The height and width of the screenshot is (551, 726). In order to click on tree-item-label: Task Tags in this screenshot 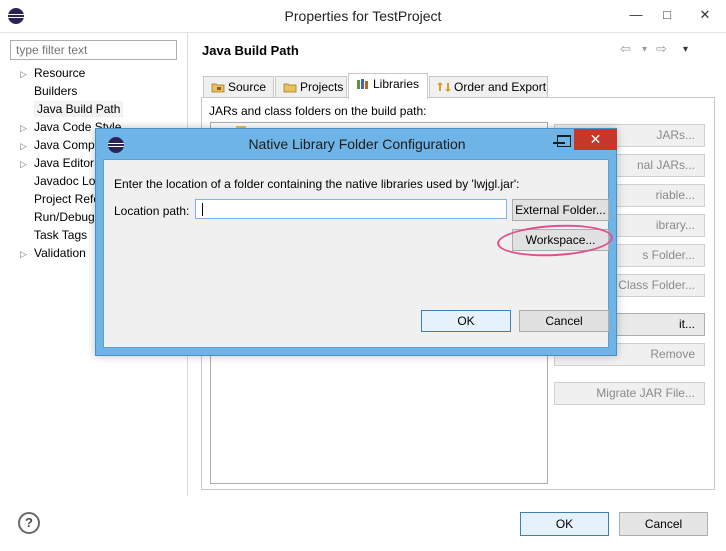, I will do `click(61, 235)`.